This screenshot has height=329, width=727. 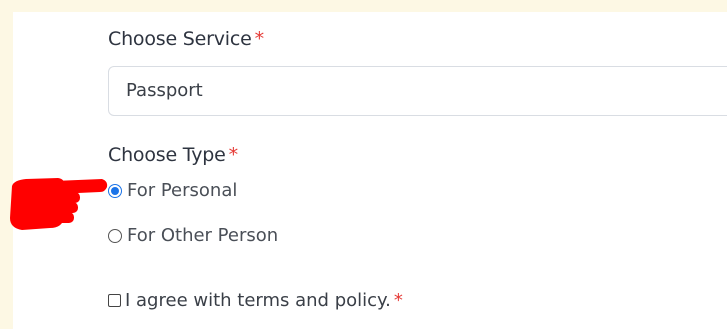 What do you see at coordinates (115, 190) in the screenshot?
I see `radio-button-checked` at bounding box center [115, 190].